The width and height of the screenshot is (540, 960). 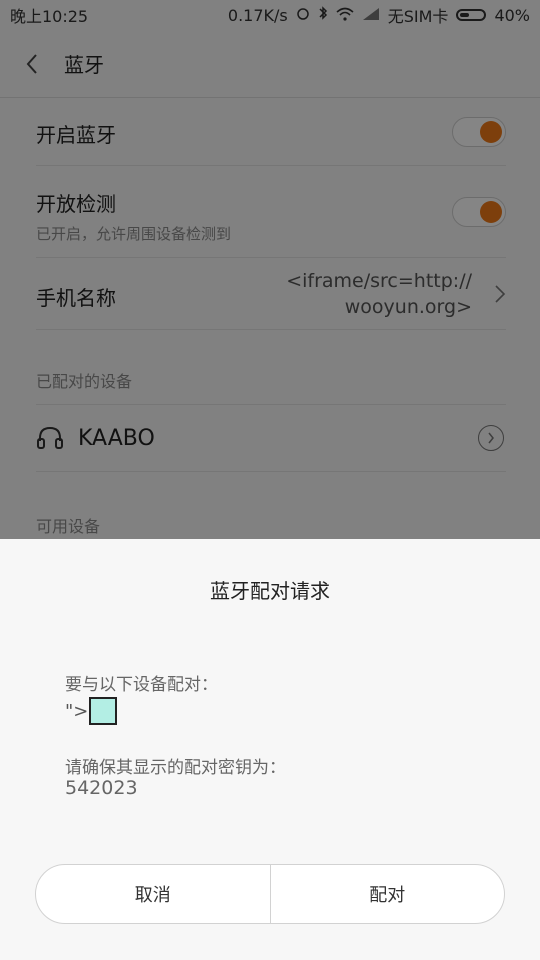 I want to click on dialog-buttons: 取消 配对, so click(x=270, y=894).